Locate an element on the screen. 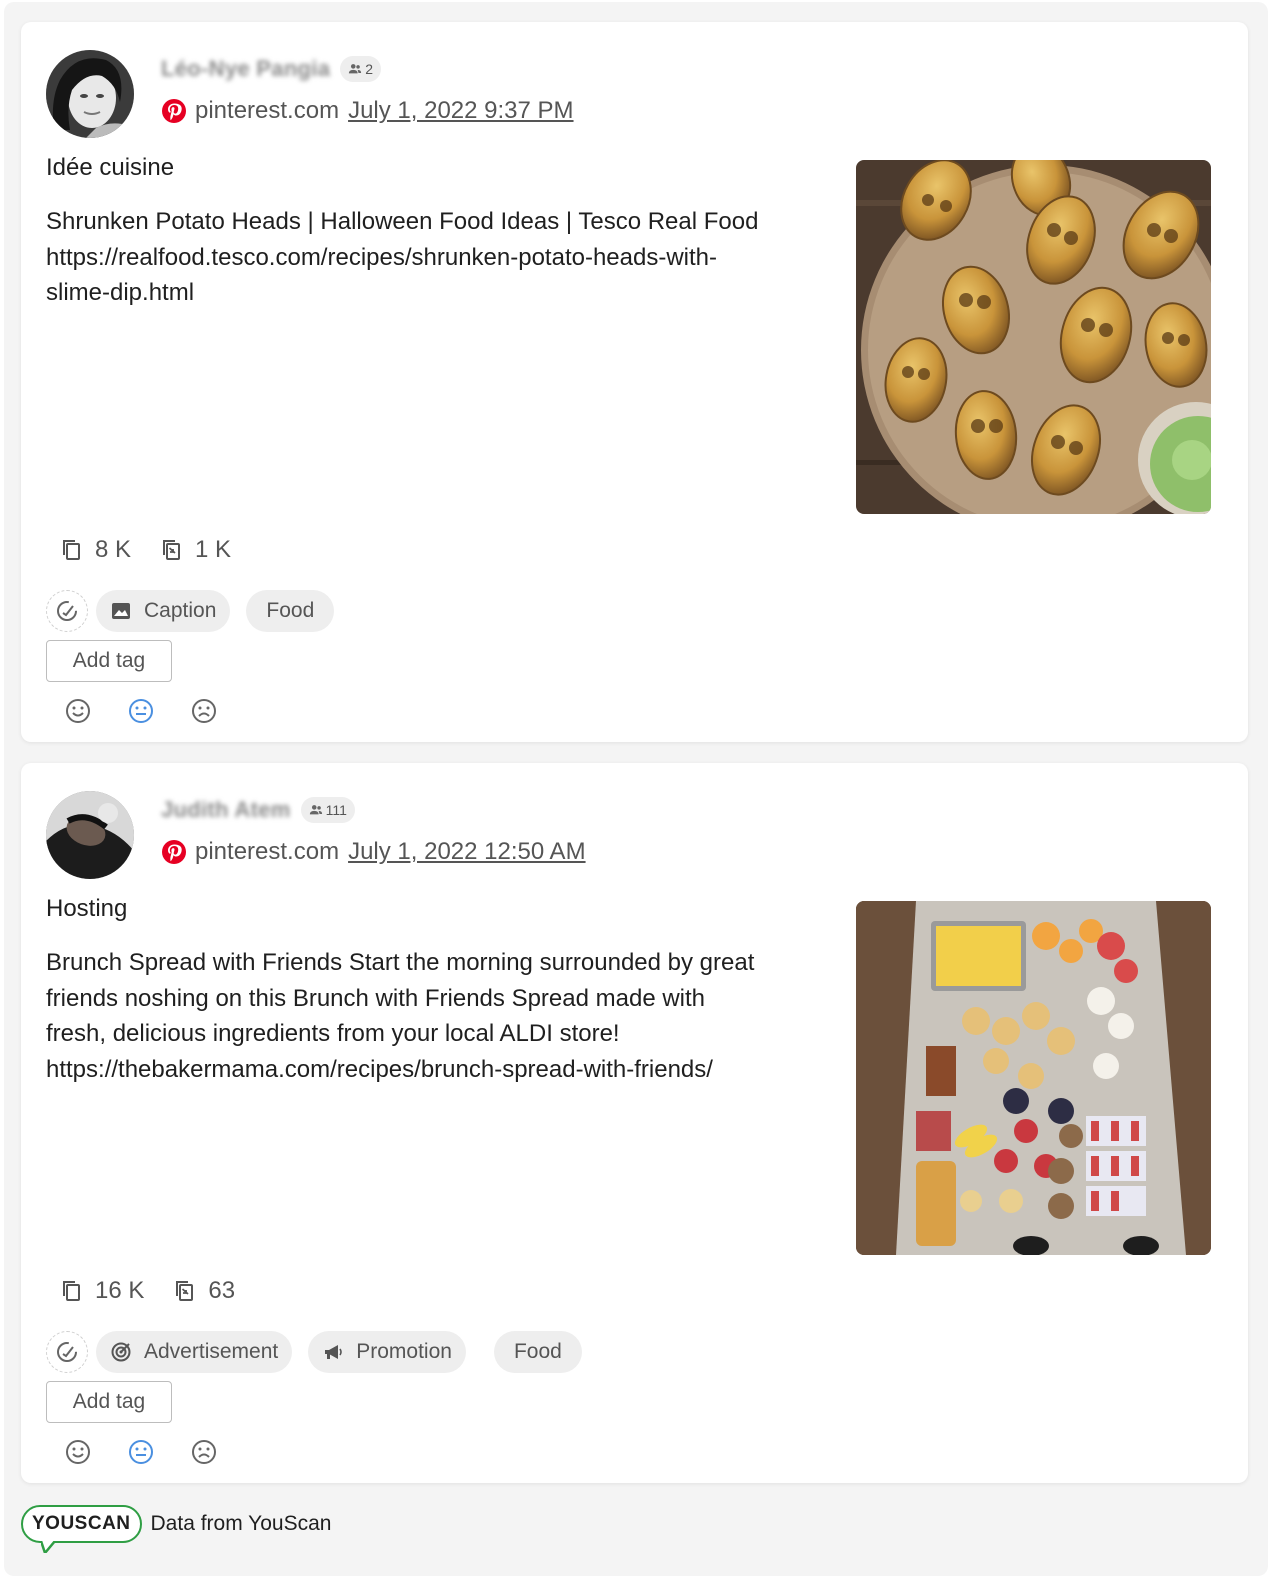 The width and height of the screenshot is (1280, 1580). followers-count: 2 is located at coordinates (369, 69).